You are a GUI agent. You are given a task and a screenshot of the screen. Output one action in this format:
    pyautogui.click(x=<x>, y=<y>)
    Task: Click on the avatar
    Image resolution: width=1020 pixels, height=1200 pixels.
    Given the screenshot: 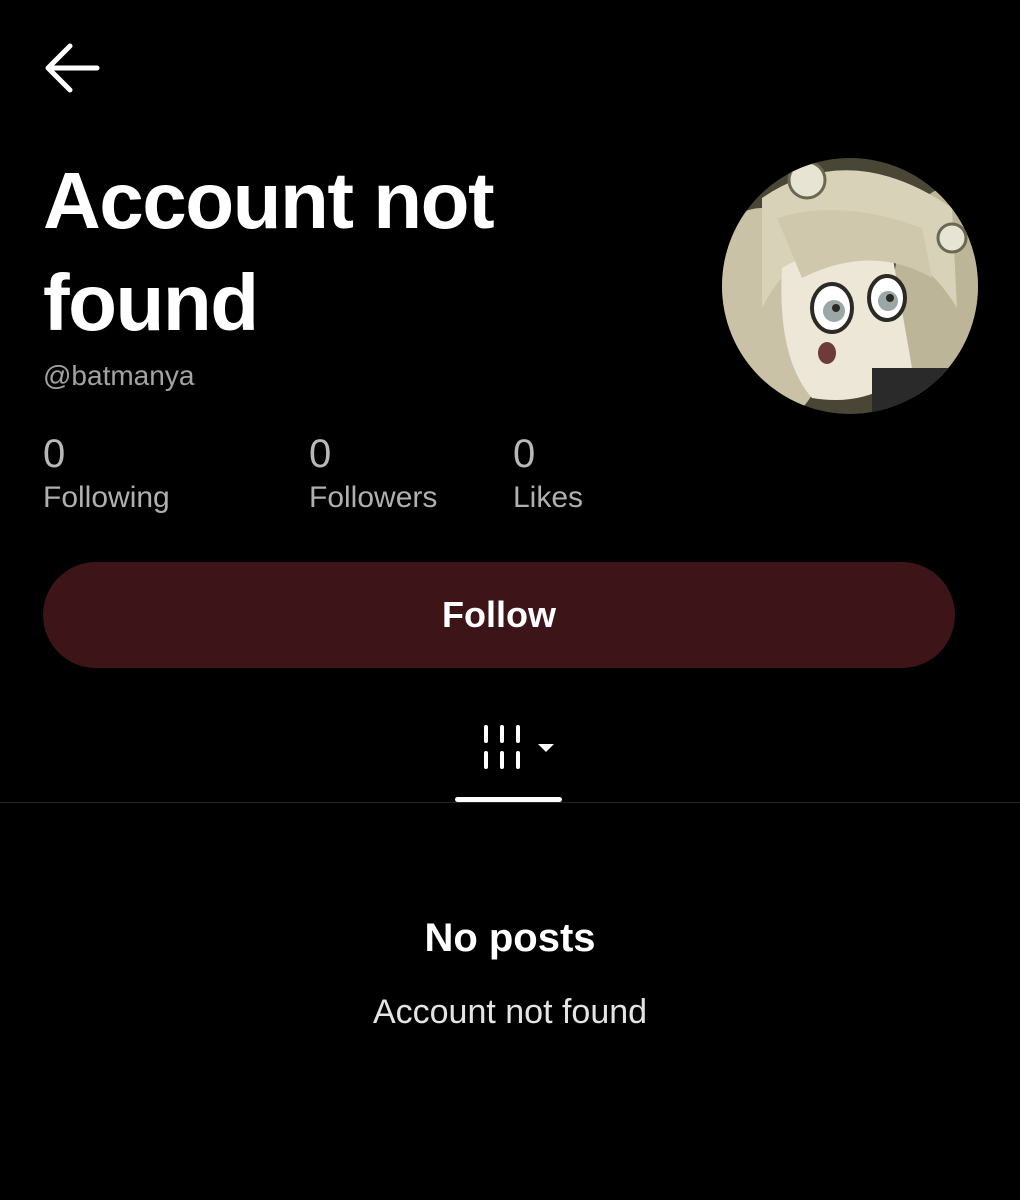 What is the action you would take?
    pyautogui.click(x=850, y=286)
    